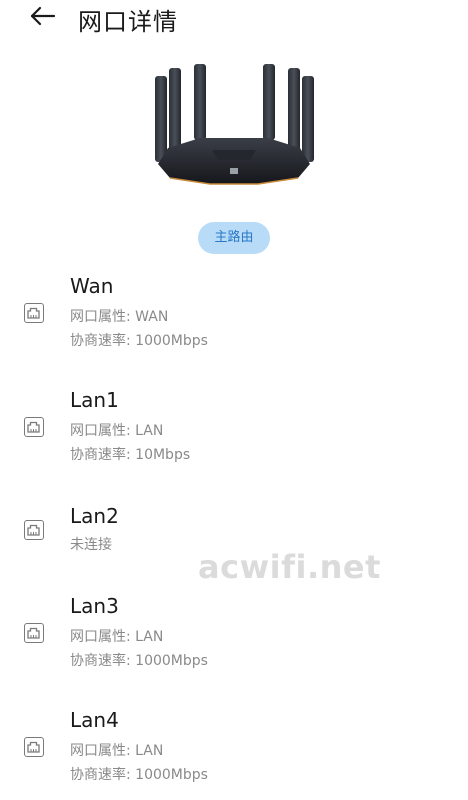  I want to click on back-button, so click(43, 16).